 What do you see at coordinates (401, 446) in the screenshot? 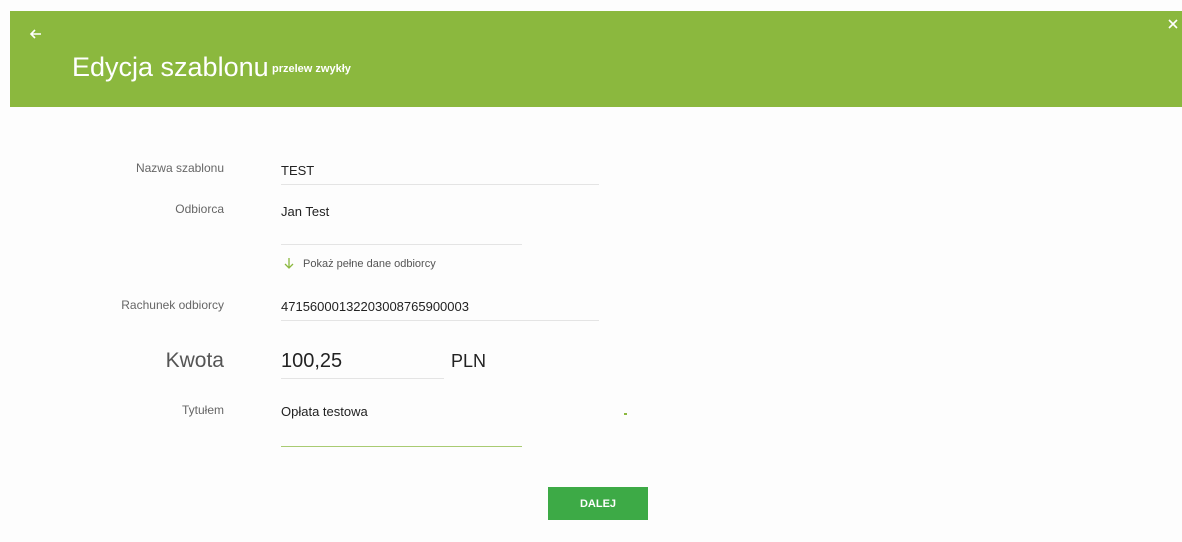
I see `title-underline` at bounding box center [401, 446].